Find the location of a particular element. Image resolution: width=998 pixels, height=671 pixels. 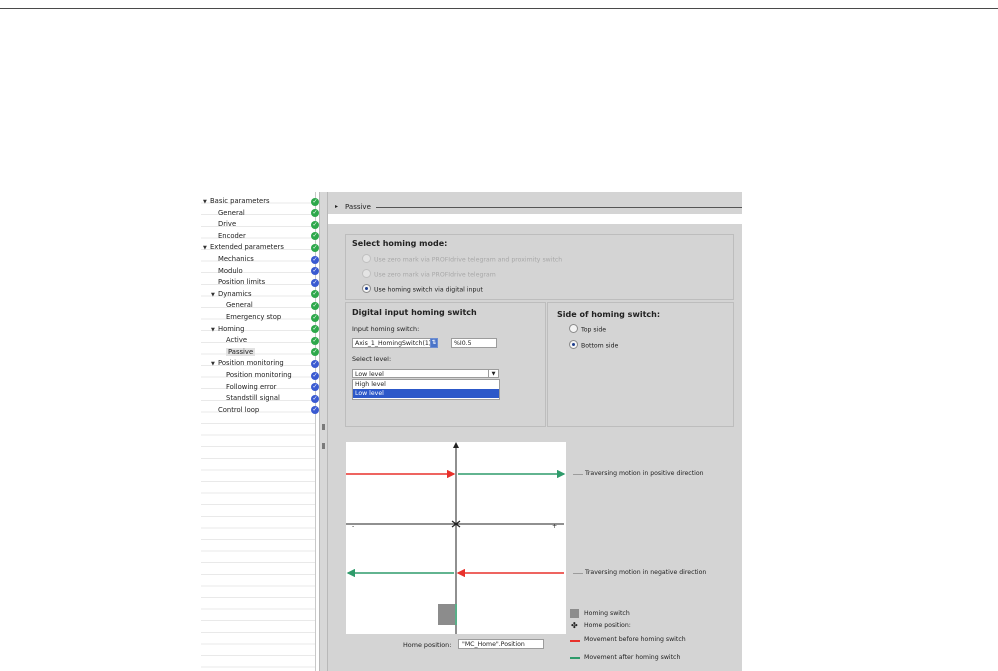

select-level-label: Select level: is located at coordinates (372, 359).